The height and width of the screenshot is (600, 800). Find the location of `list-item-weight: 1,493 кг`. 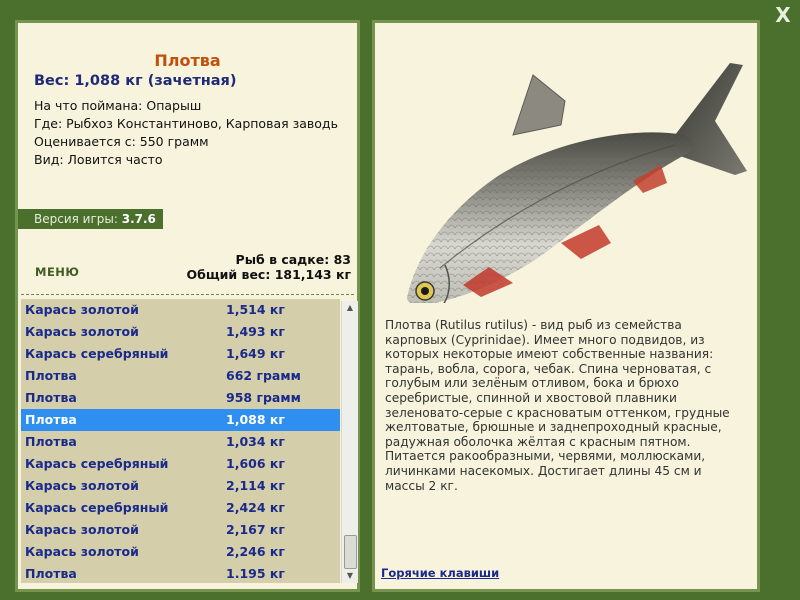

list-item-weight: 1,493 кг is located at coordinates (255, 331).